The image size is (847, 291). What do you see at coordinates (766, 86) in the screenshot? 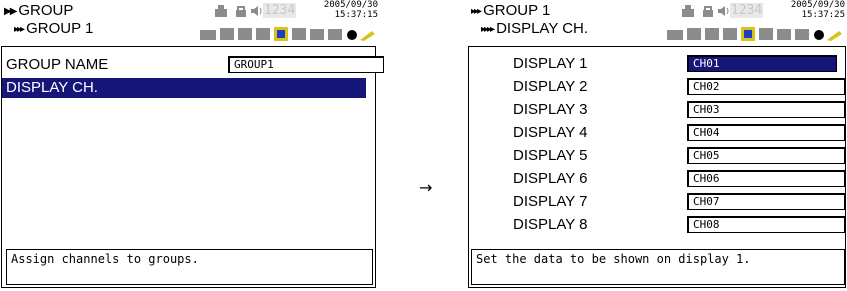
I see `display-channel-field: CH02` at bounding box center [766, 86].